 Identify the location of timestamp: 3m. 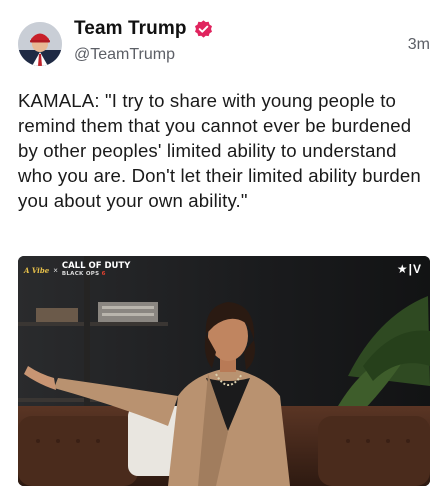
(419, 45).